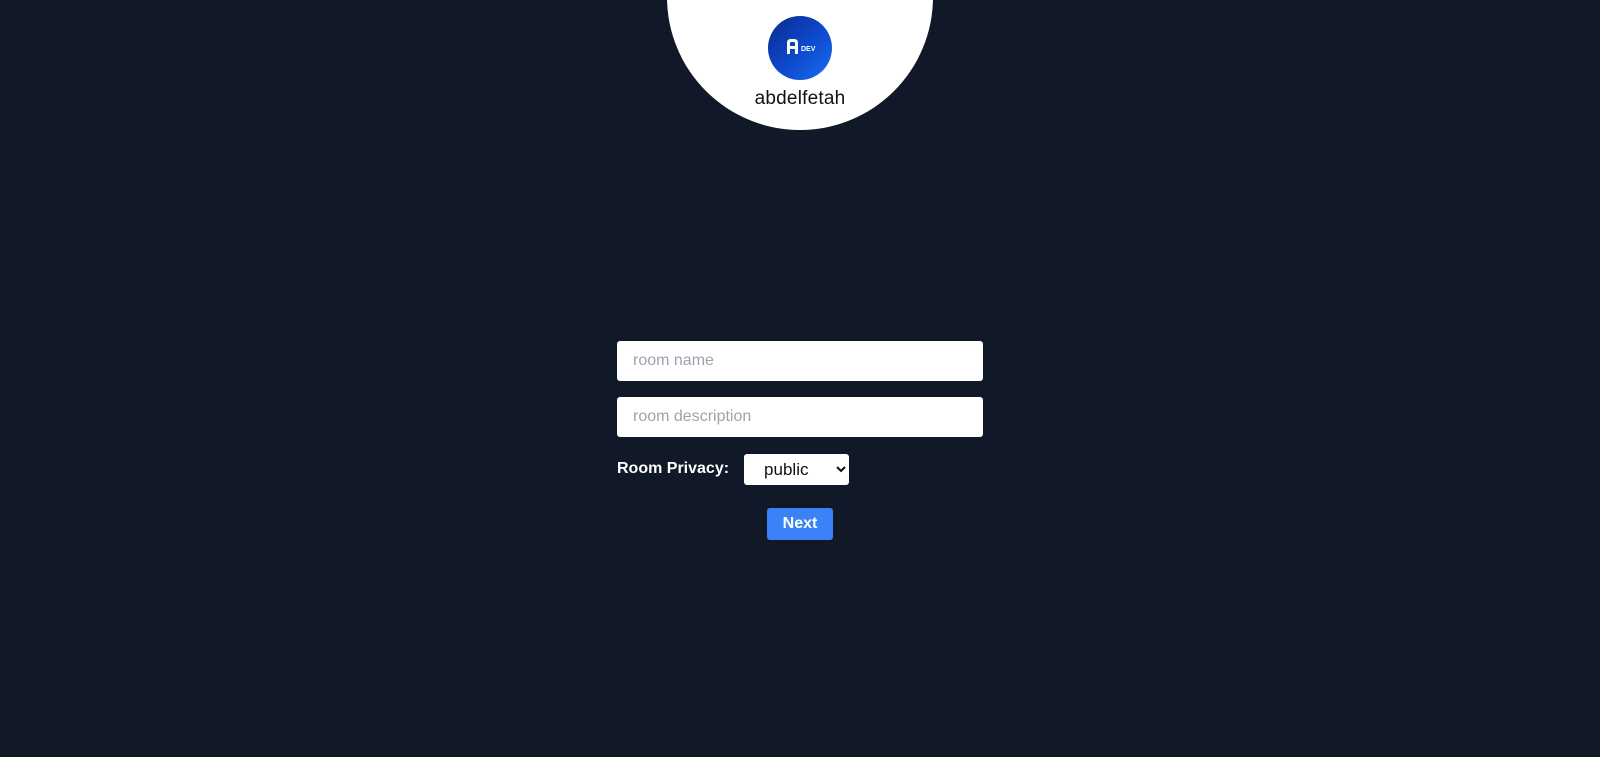 Image resolution: width=1600 pixels, height=757 pixels. What do you see at coordinates (673, 468) in the screenshot?
I see `privacy-label: Room Privacy:` at bounding box center [673, 468].